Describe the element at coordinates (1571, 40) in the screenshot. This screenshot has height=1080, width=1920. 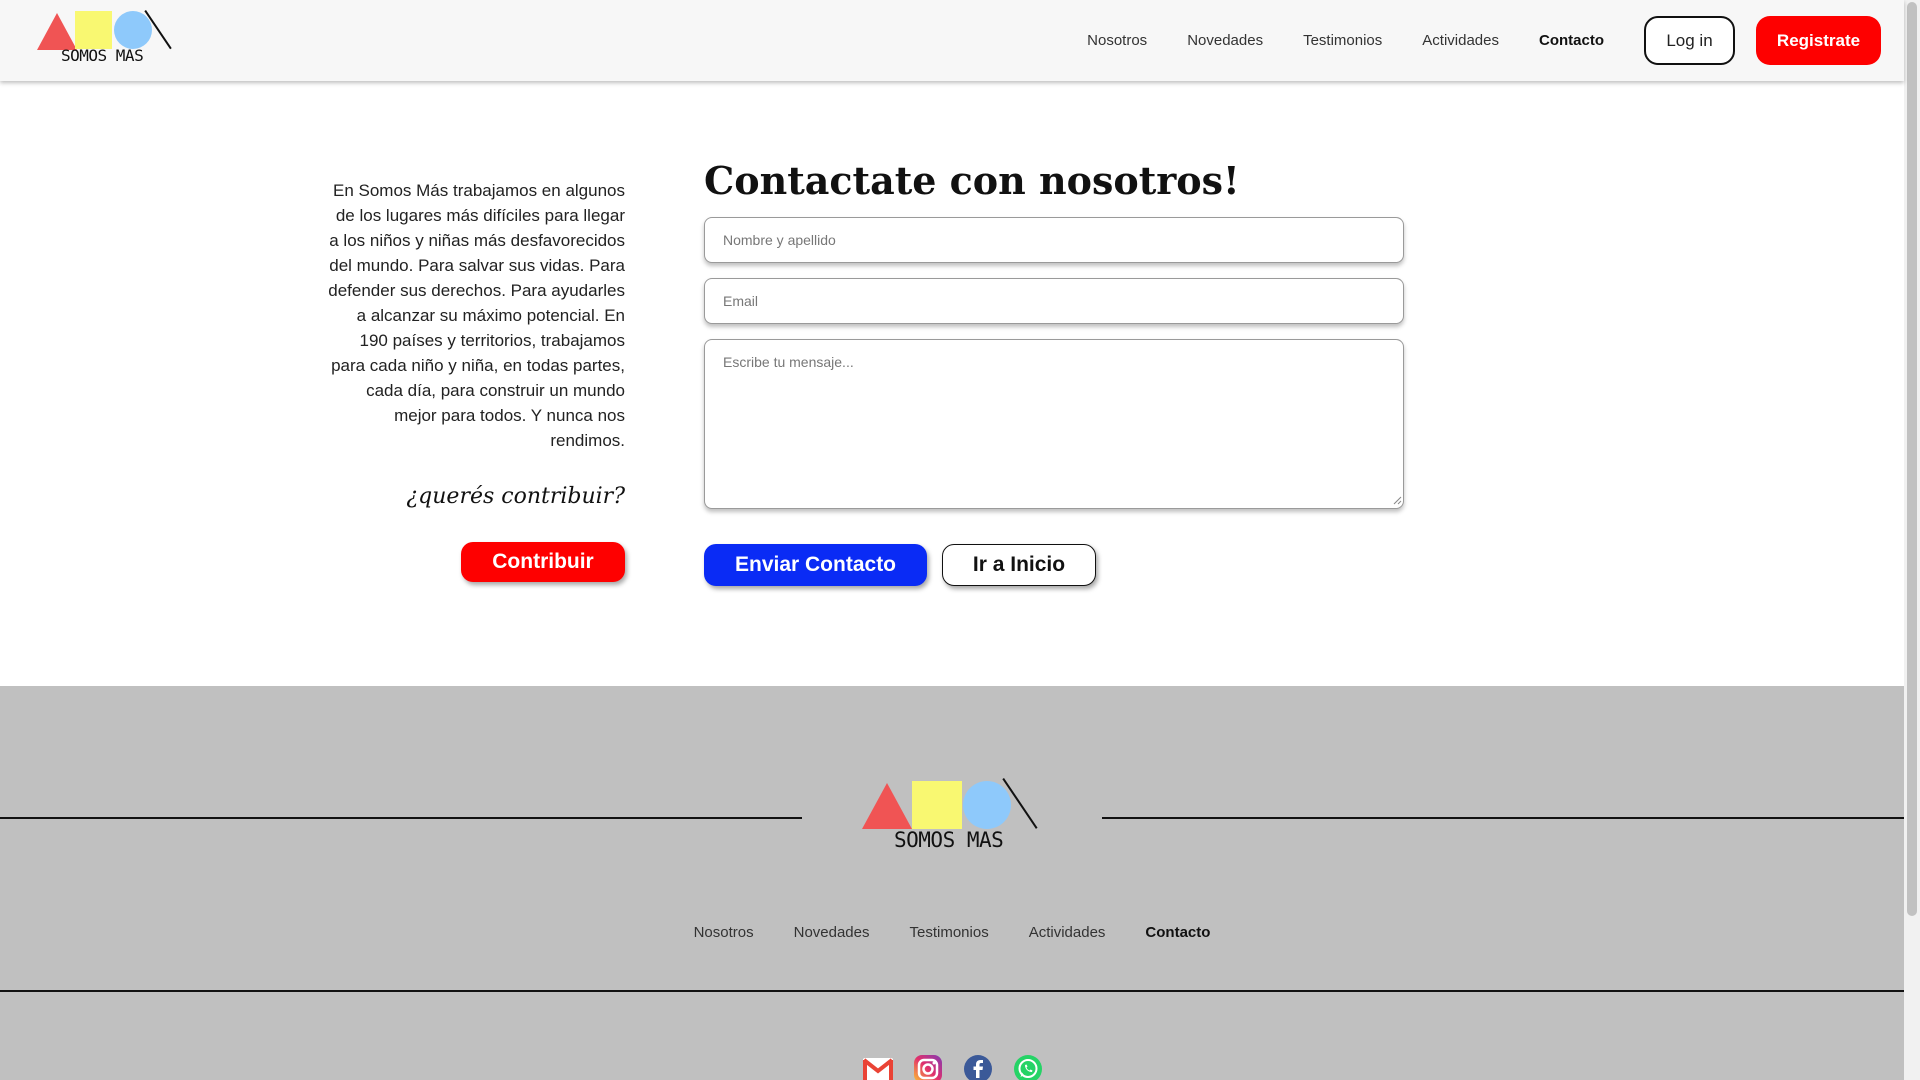
I see `nav-contacto: Contacto` at that location.